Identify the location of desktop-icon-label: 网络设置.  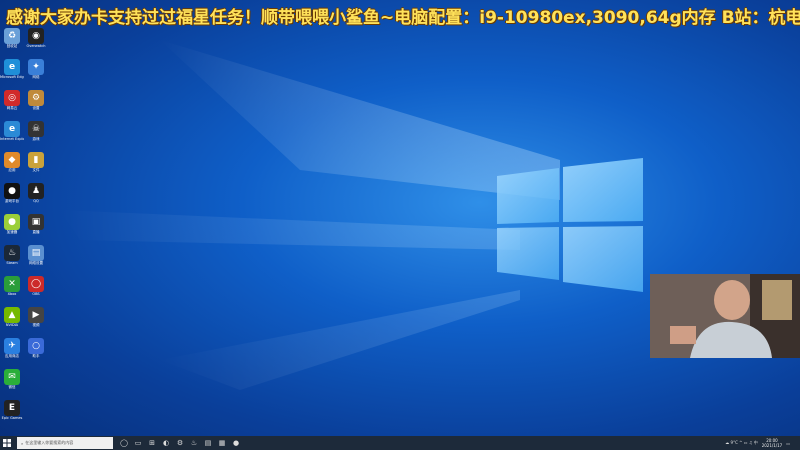
(36, 263).